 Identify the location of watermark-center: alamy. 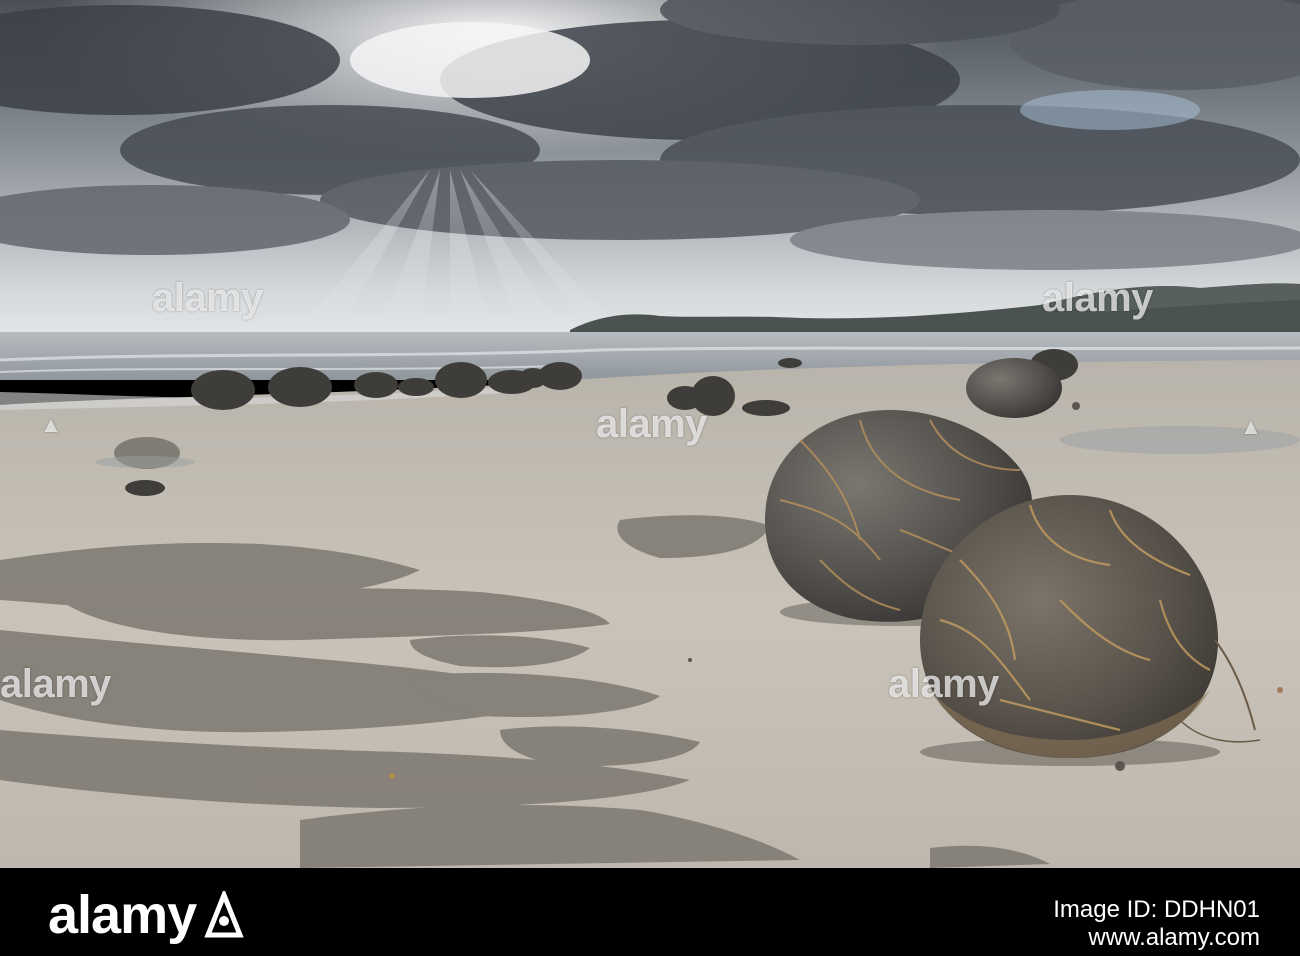
(651, 424).